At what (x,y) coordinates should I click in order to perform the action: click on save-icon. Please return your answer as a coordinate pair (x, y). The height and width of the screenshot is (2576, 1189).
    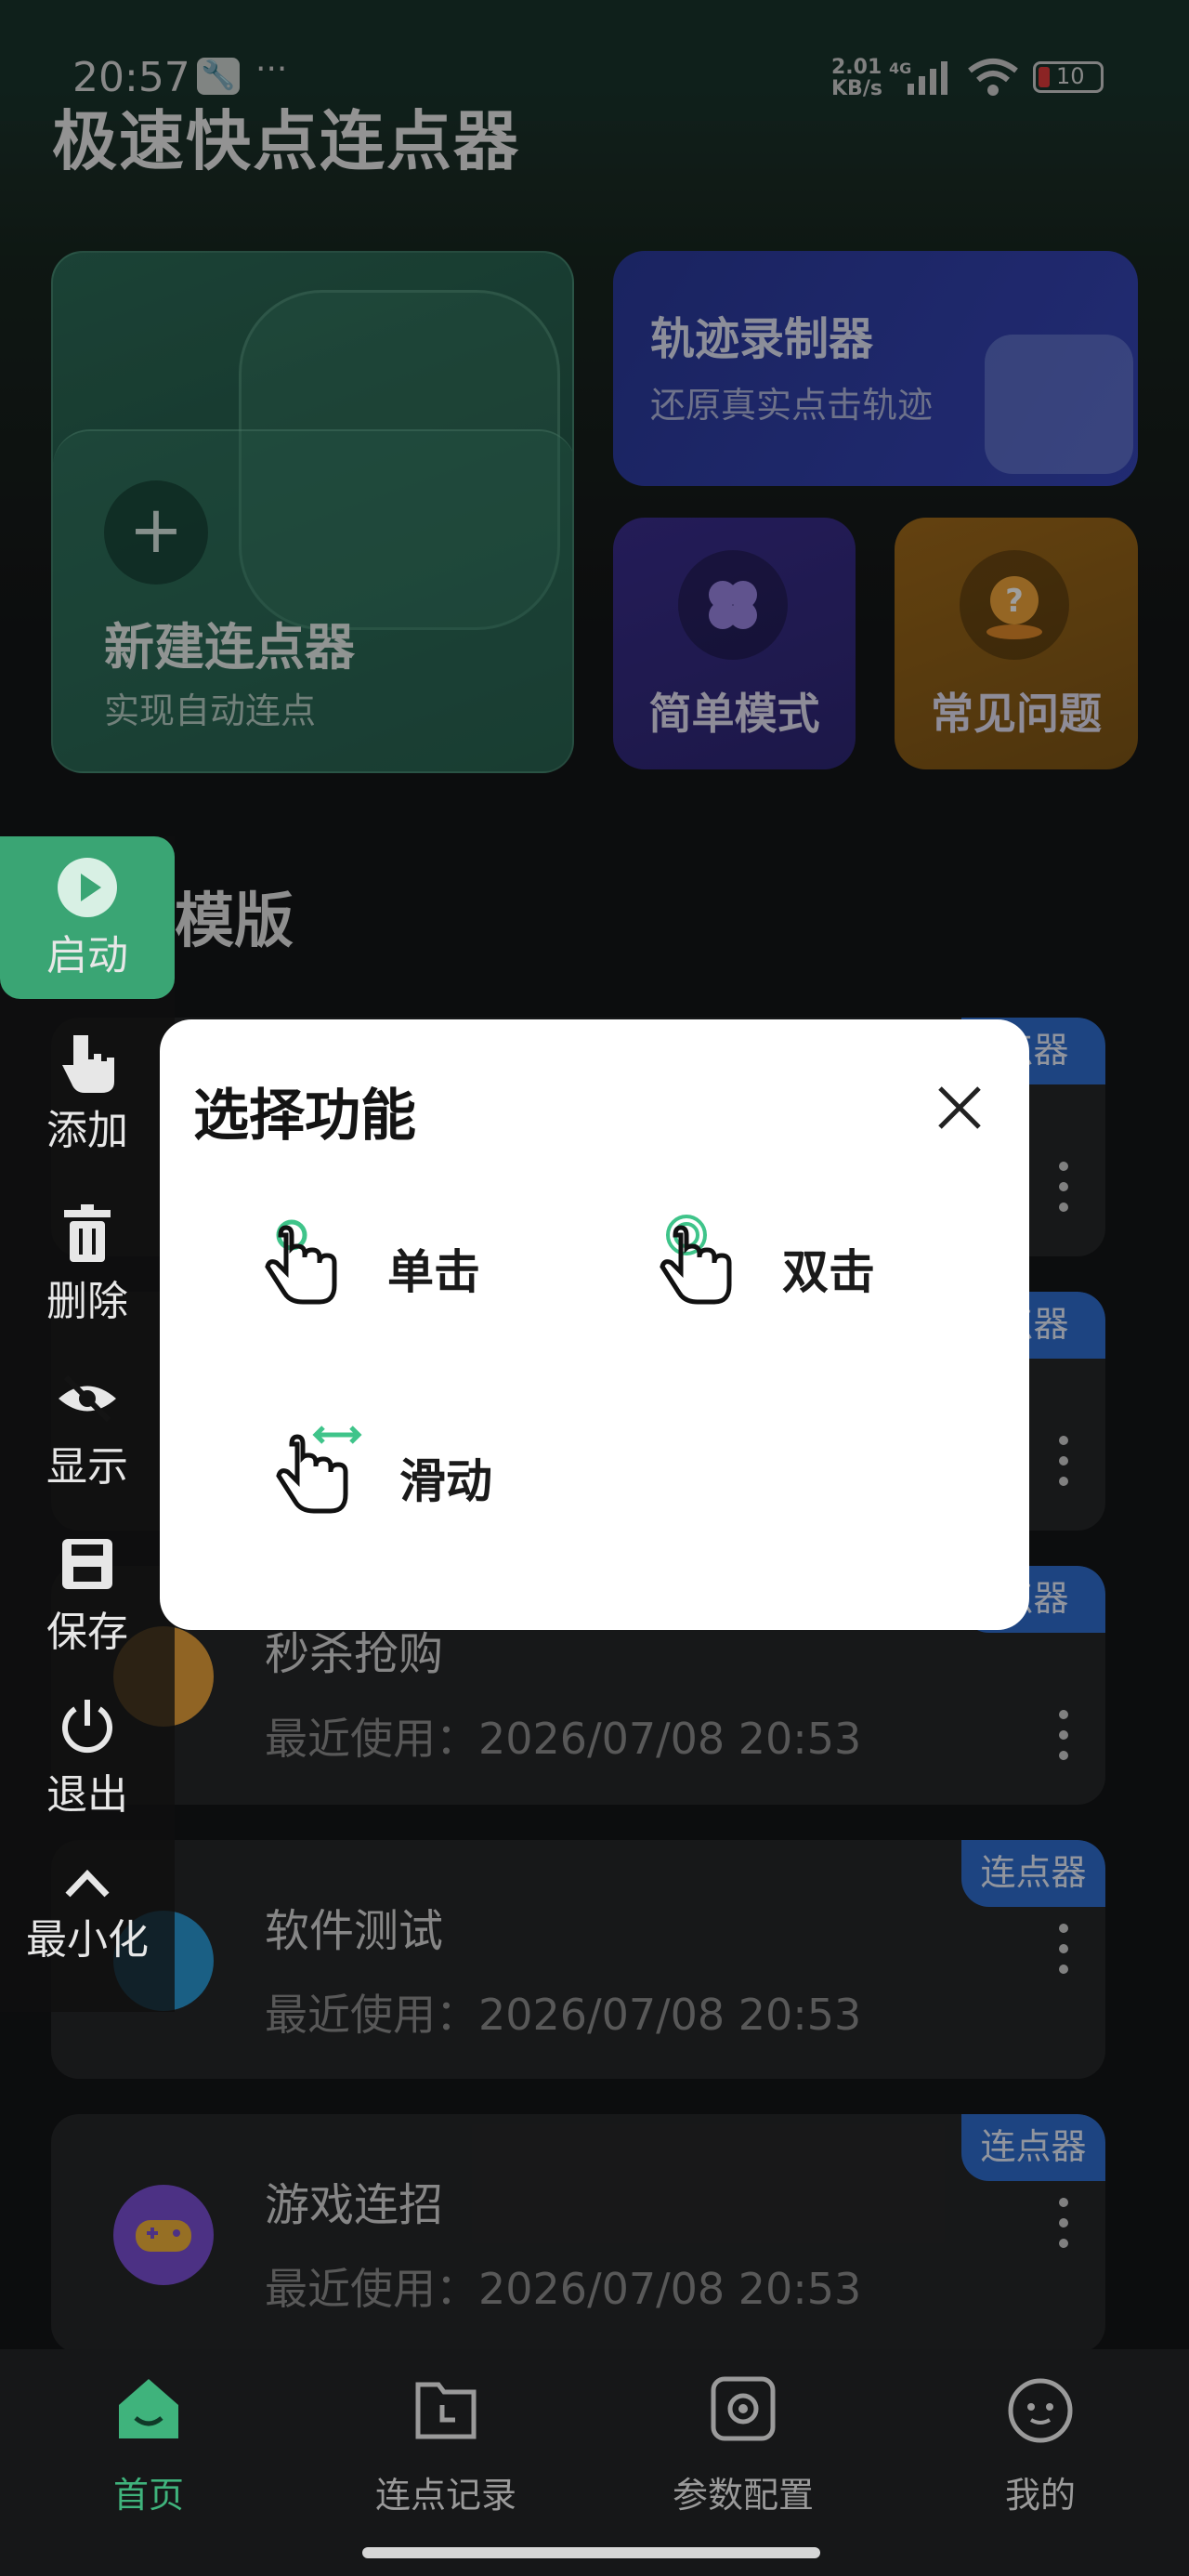
    Looking at the image, I should click on (87, 1564).